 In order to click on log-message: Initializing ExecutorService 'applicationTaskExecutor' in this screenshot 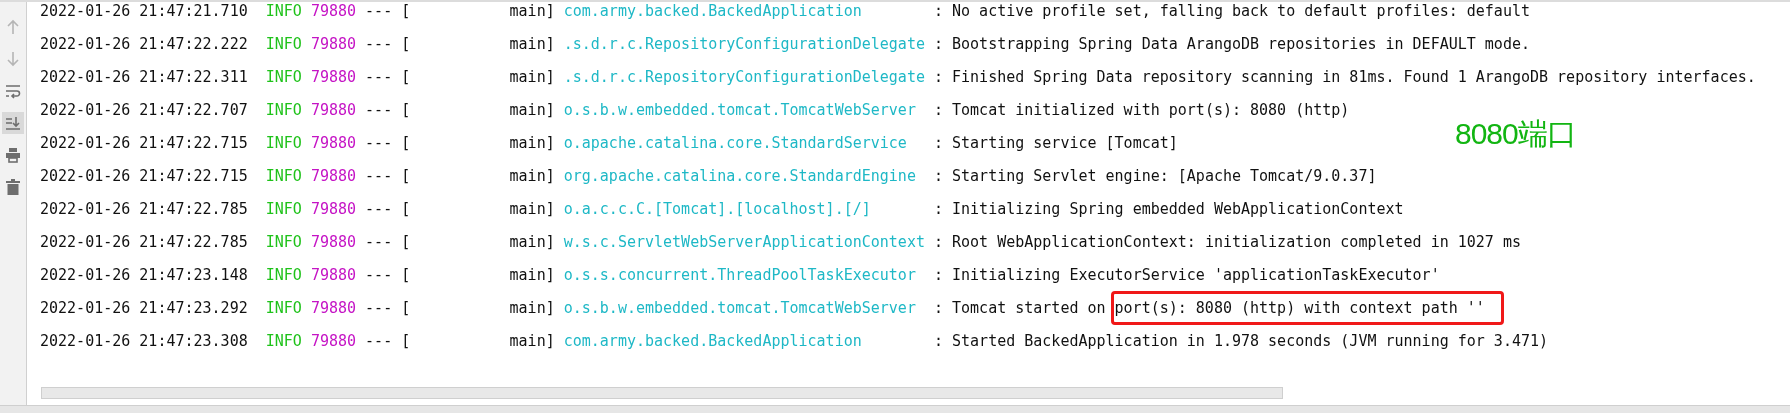, I will do `click(1196, 274)`.